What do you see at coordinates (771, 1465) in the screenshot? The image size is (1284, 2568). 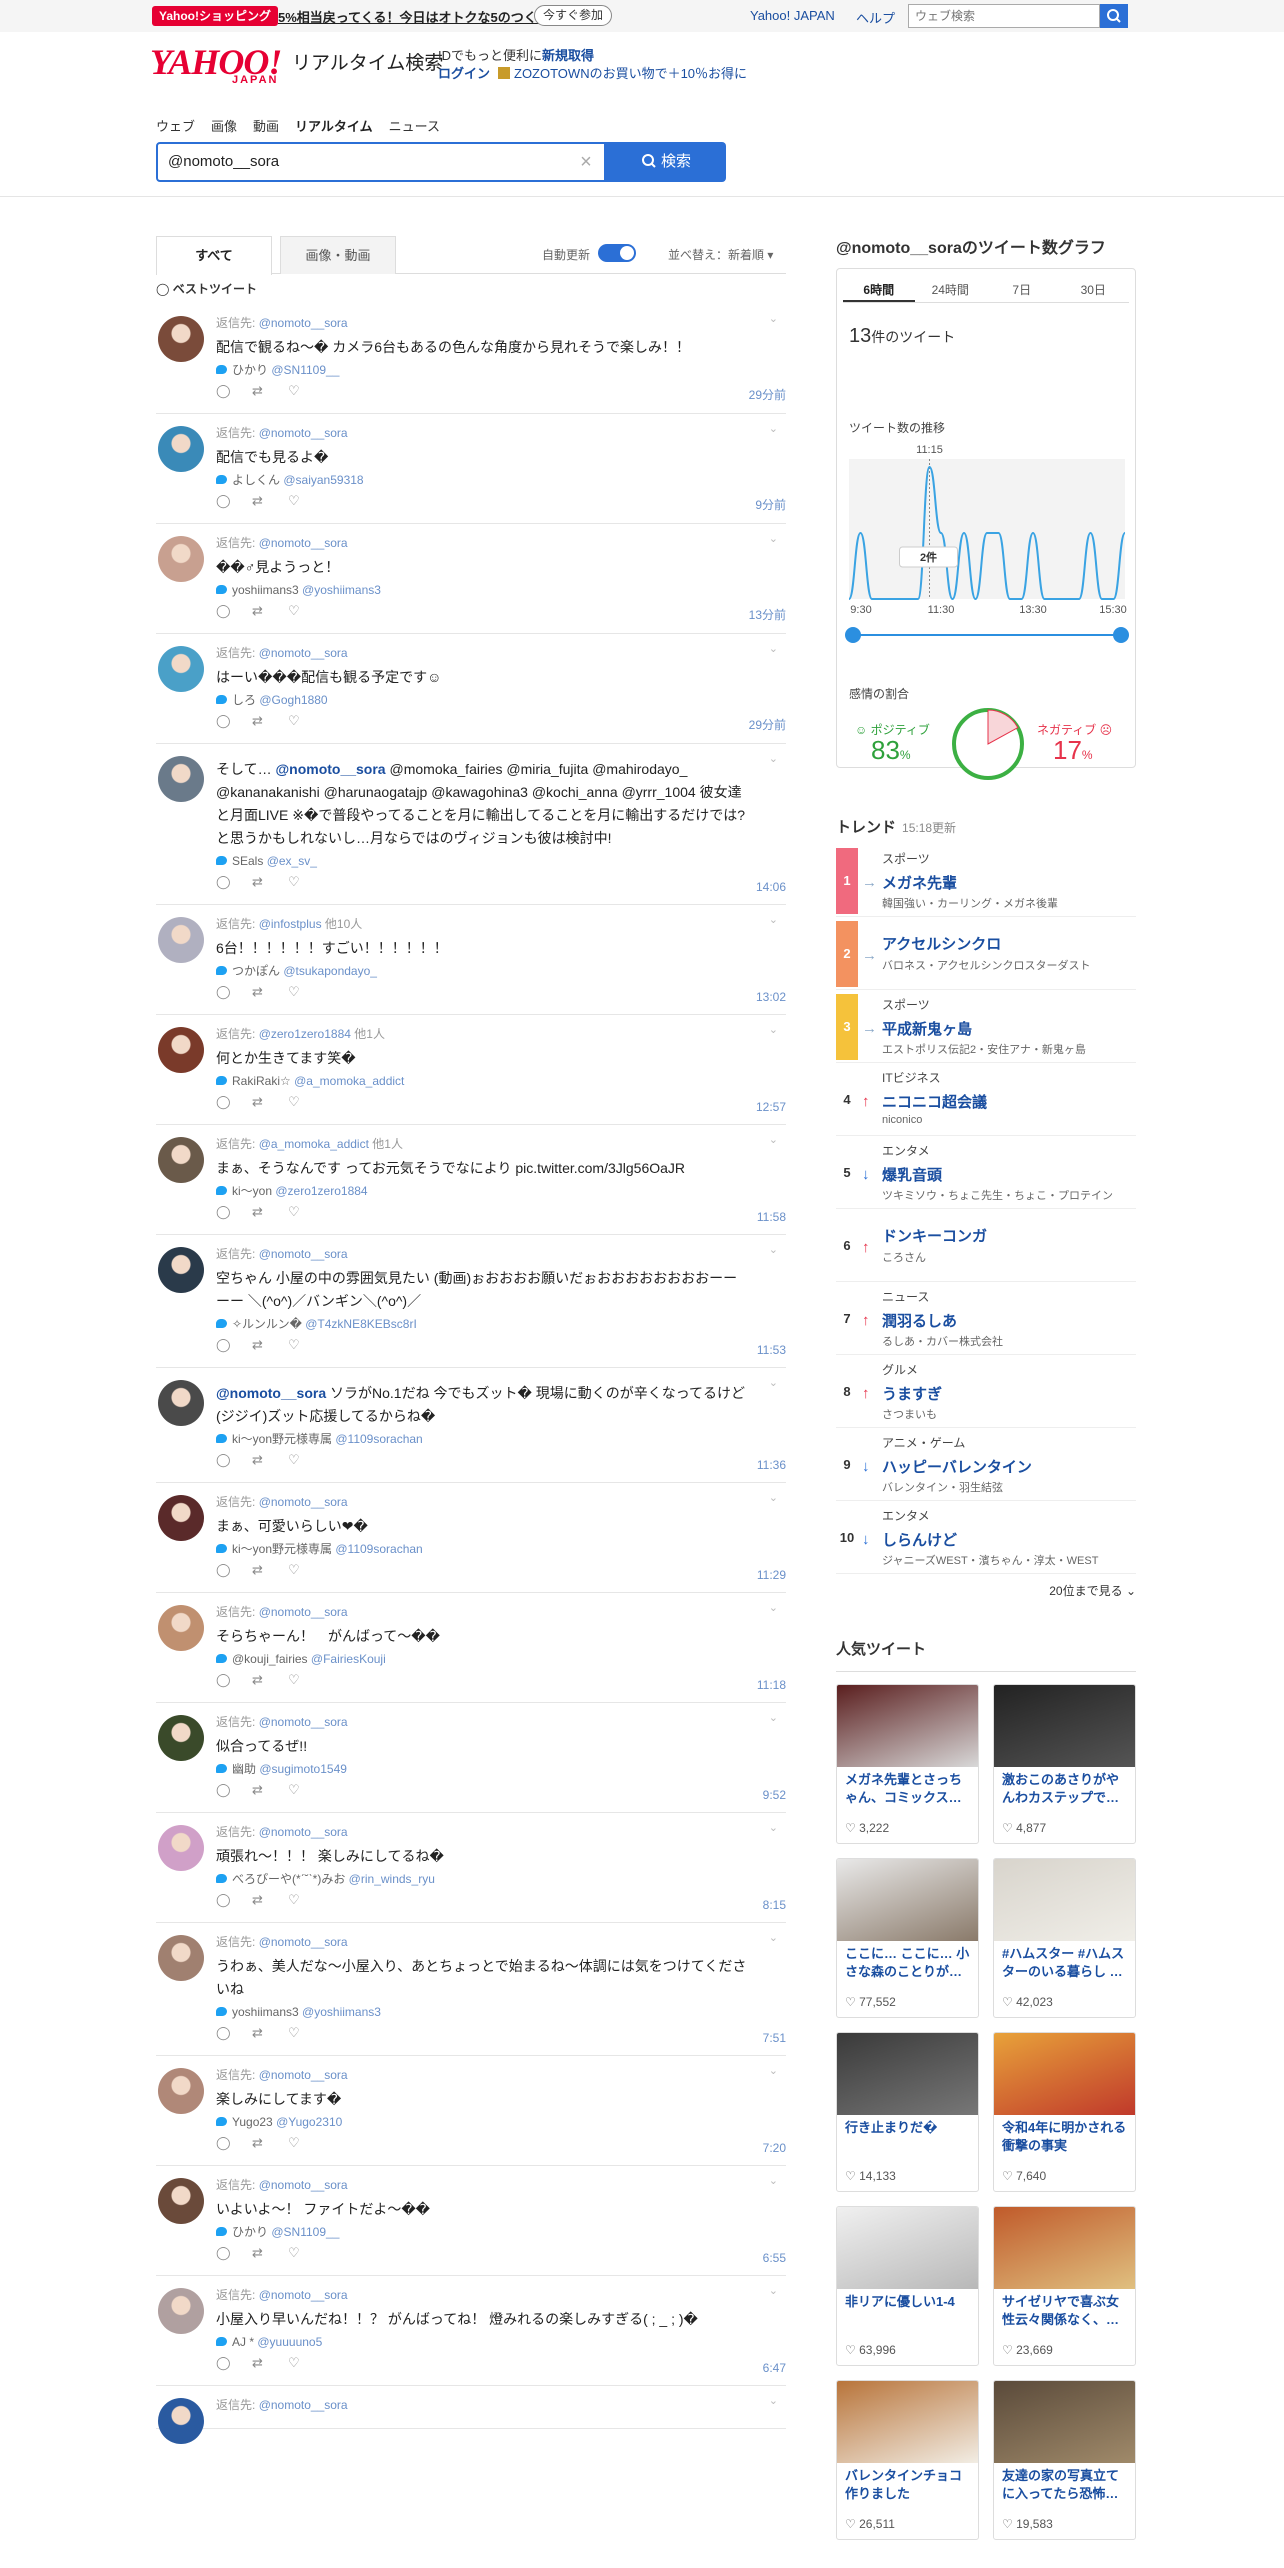 I see `tweet-time: 11:36` at bounding box center [771, 1465].